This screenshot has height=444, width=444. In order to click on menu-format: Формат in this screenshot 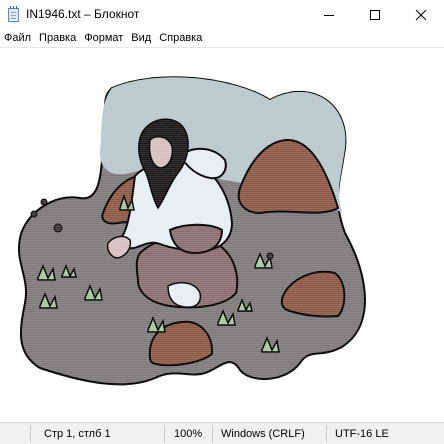, I will do `click(103, 38)`.